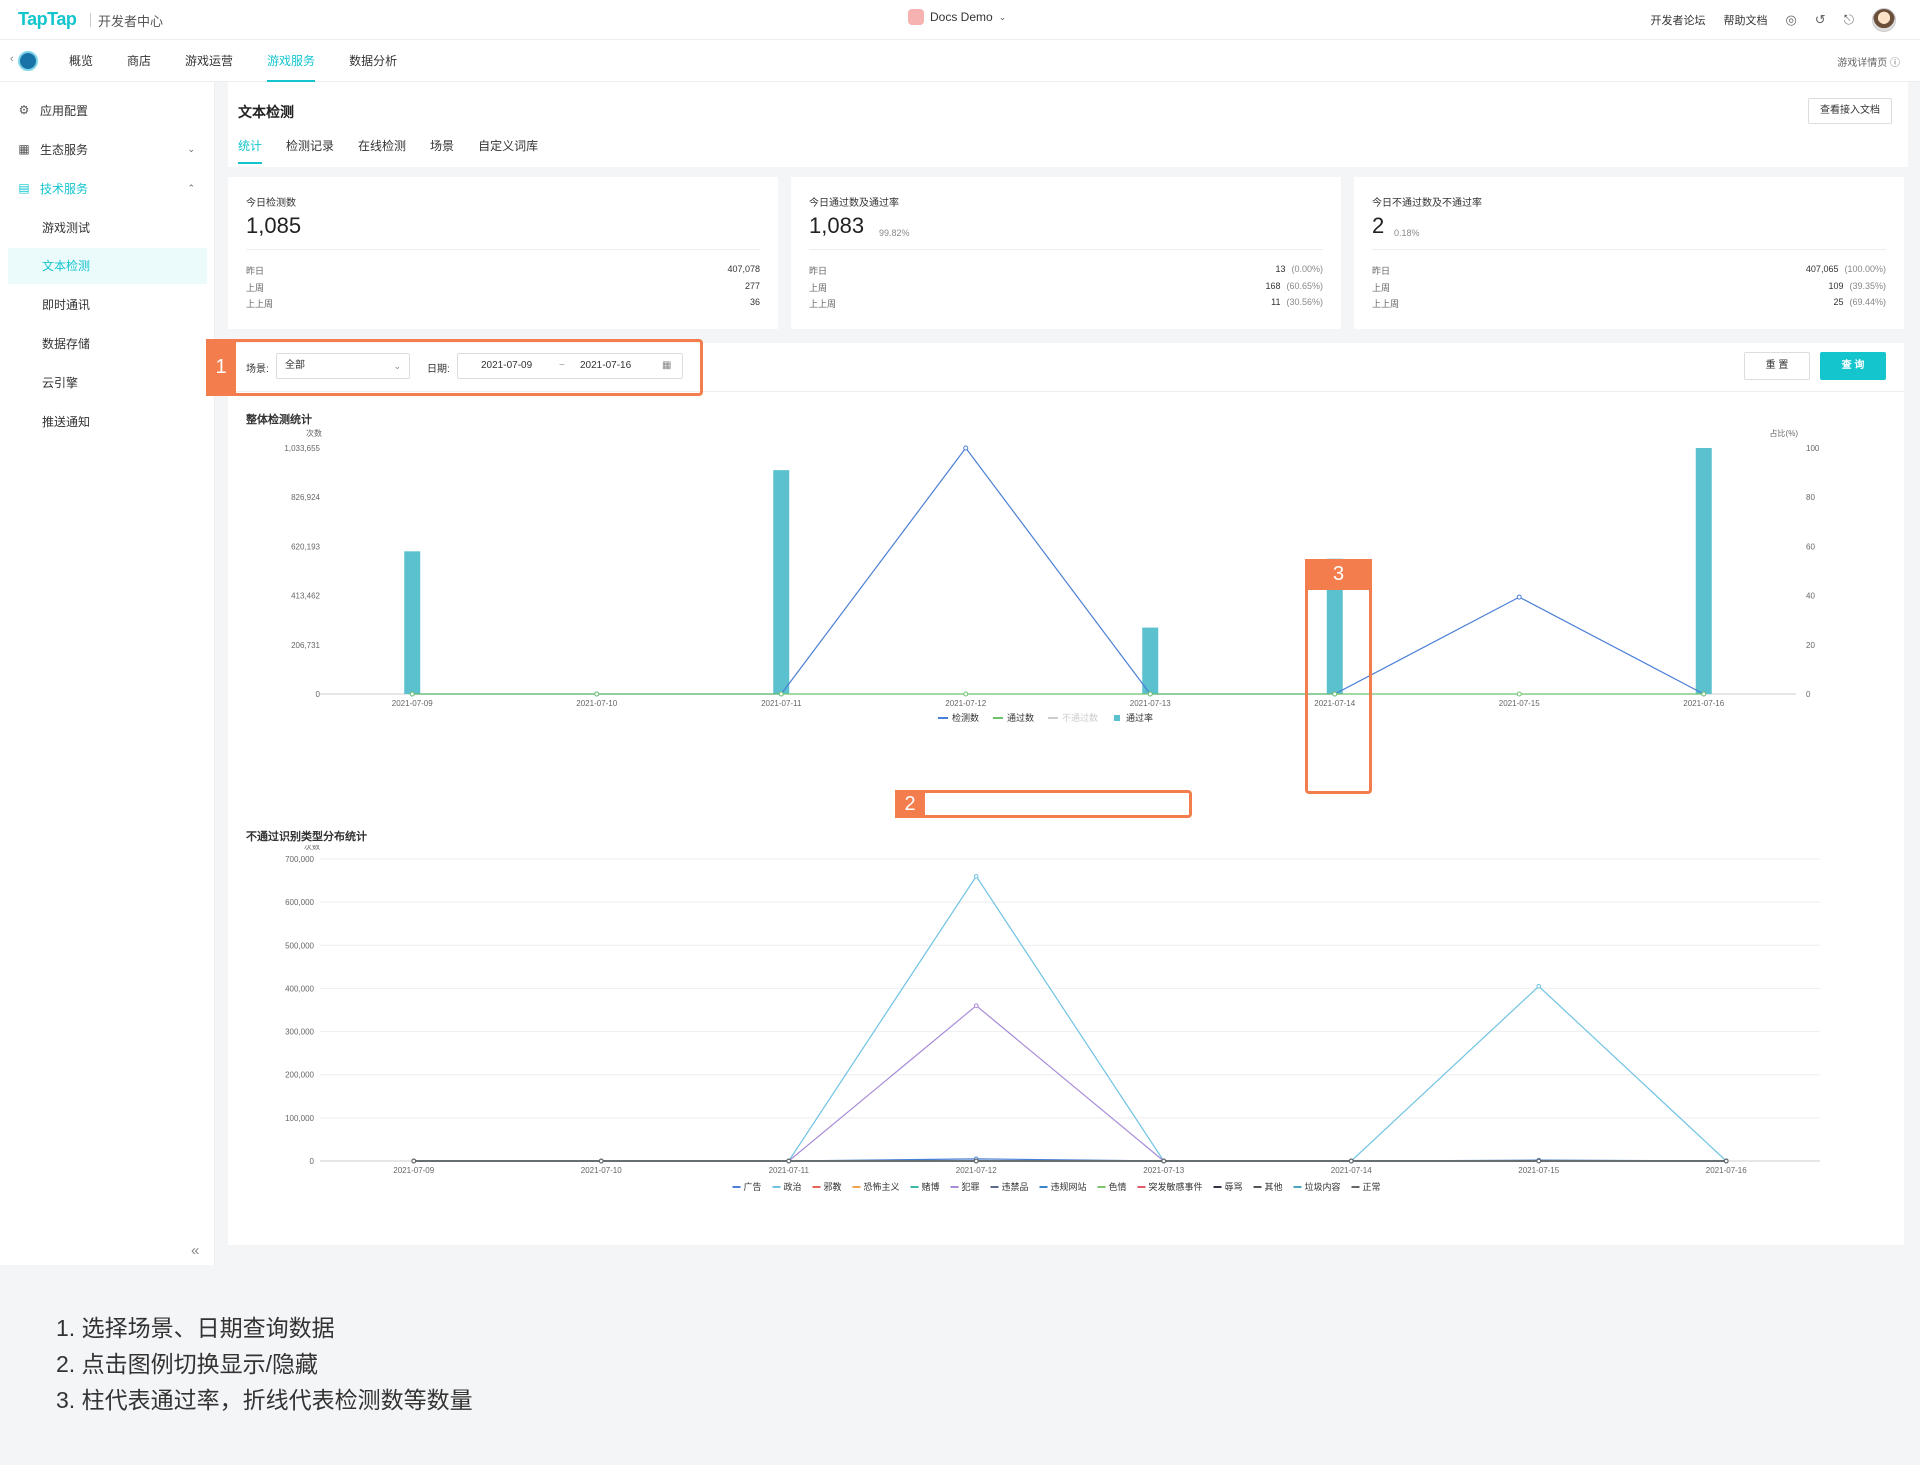  I want to click on game-icon, so click(28, 61).